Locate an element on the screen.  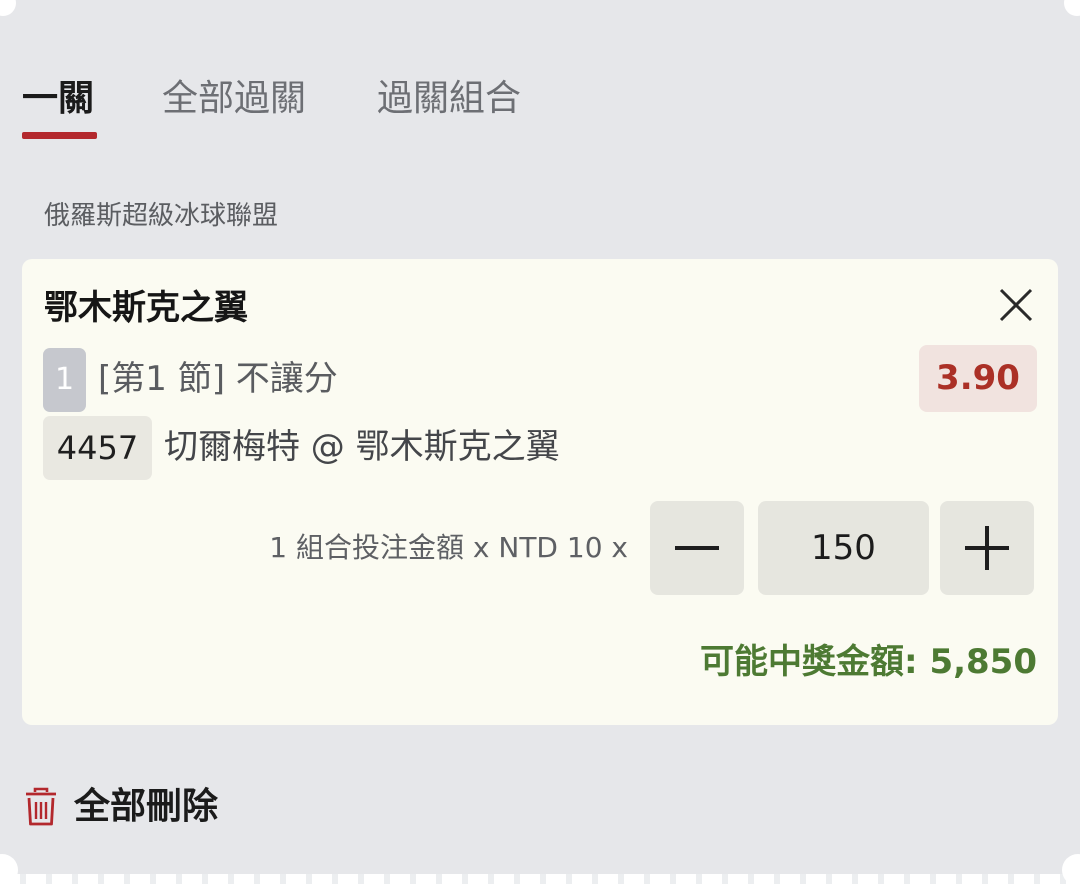
selection-team: 鄂木斯克之翼 is located at coordinates (146, 308).